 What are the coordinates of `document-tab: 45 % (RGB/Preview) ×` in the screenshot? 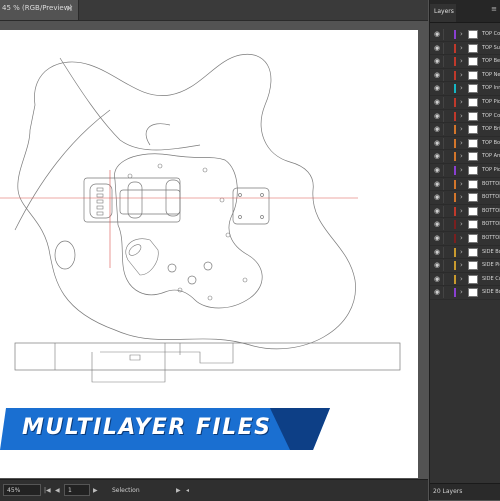 It's located at (39, 10).